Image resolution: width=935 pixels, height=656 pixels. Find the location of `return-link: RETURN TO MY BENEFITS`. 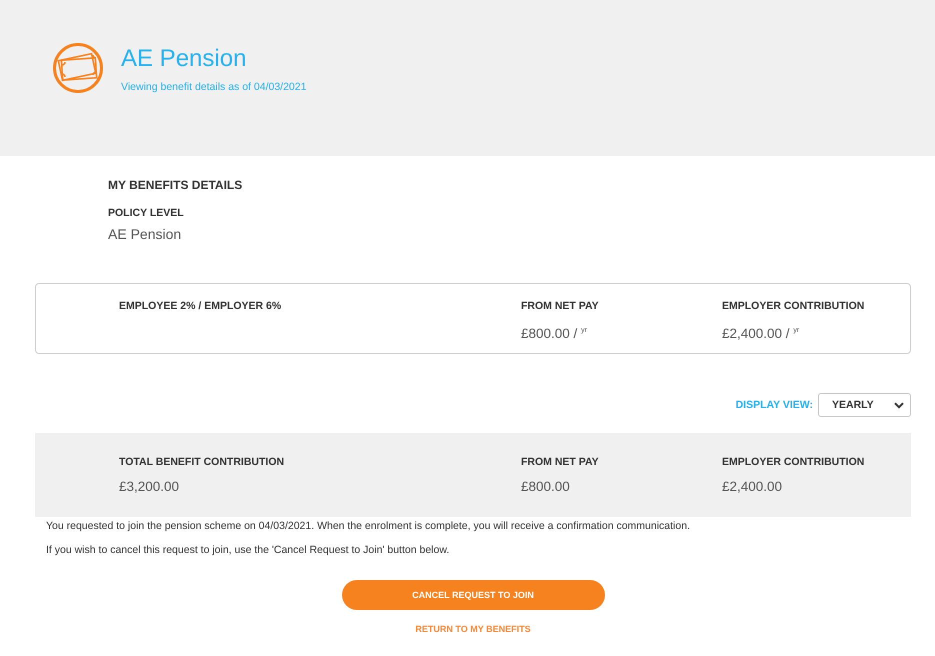

return-link: RETURN TO MY BENEFITS is located at coordinates (473, 629).